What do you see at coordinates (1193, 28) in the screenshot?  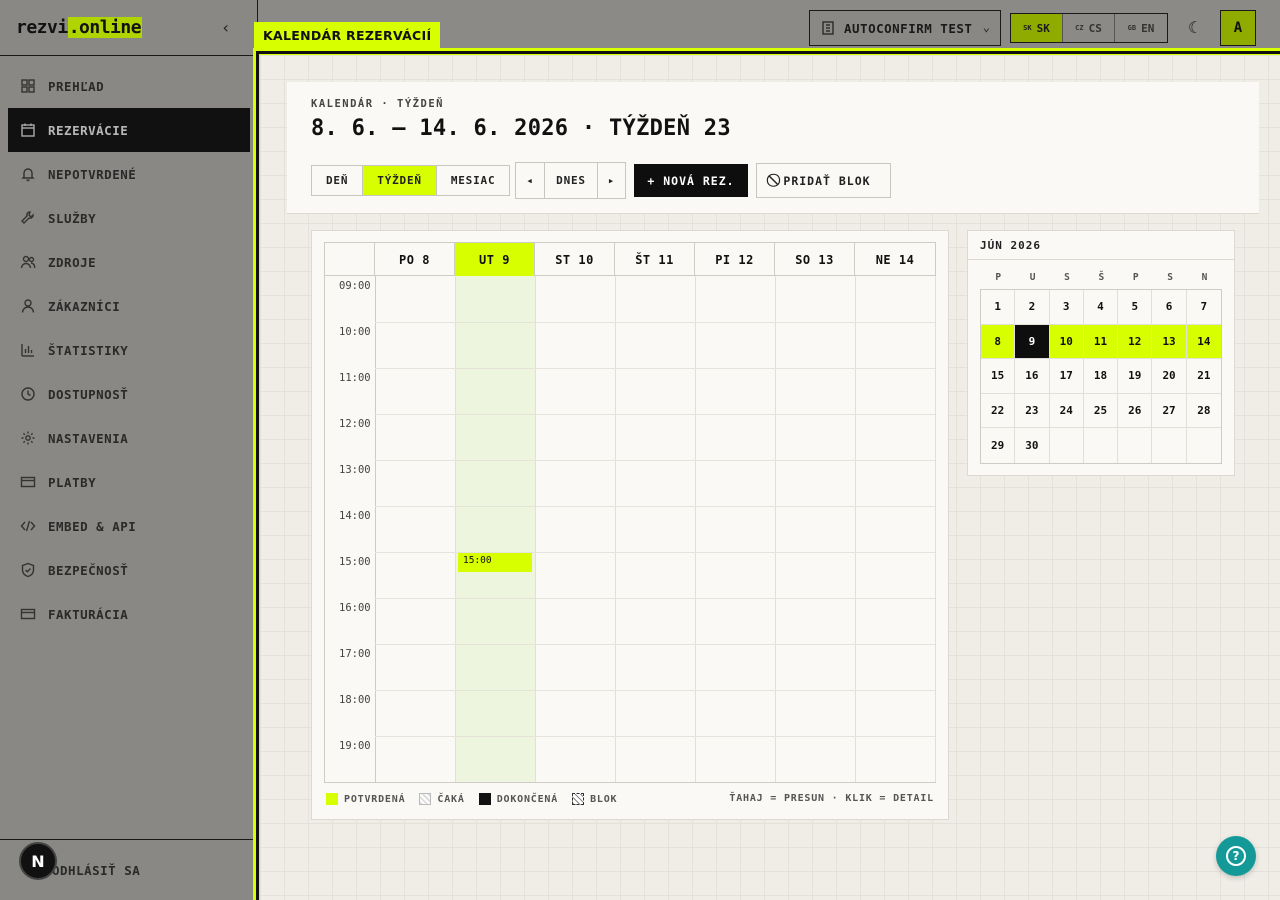 I see `moon-icon: ☾` at bounding box center [1193, 28].